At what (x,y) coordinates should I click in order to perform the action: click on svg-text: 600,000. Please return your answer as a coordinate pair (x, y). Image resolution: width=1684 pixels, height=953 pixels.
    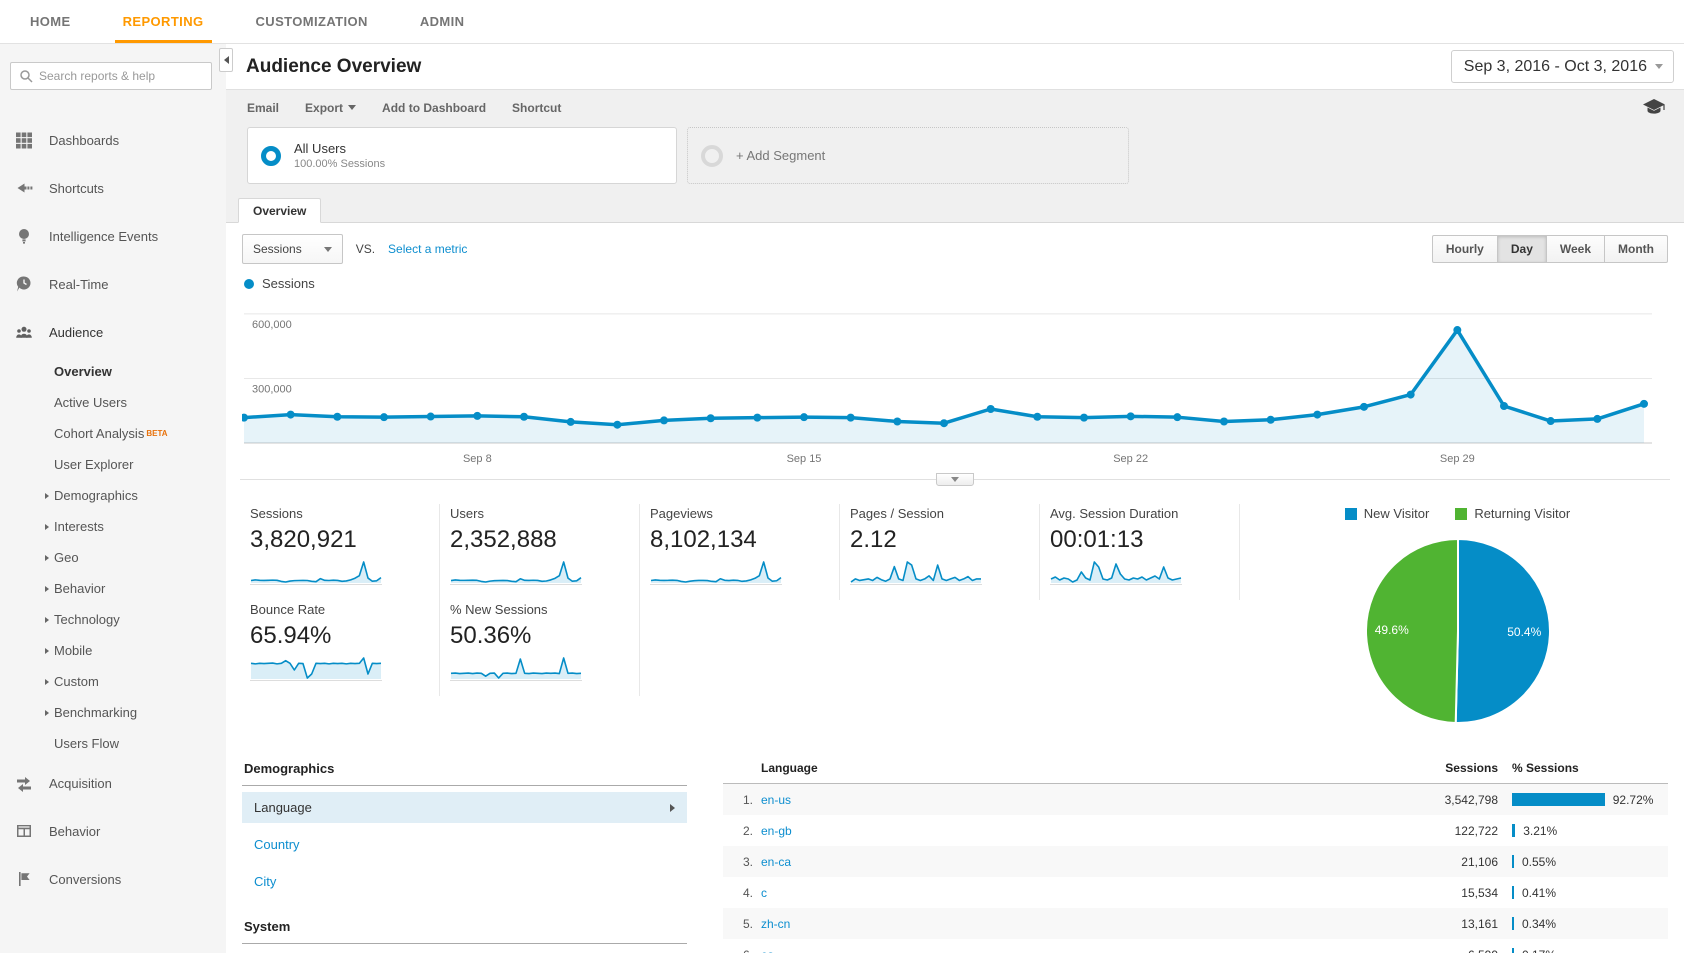
    Looking at the image, I should click on (272, 325).